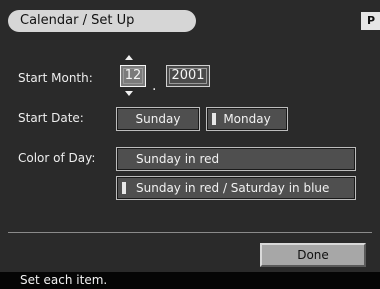  What do you see at coordinates (129, 93) in the screenshot?
I see `month-decrement-icon` at bounding box center [129, 93].